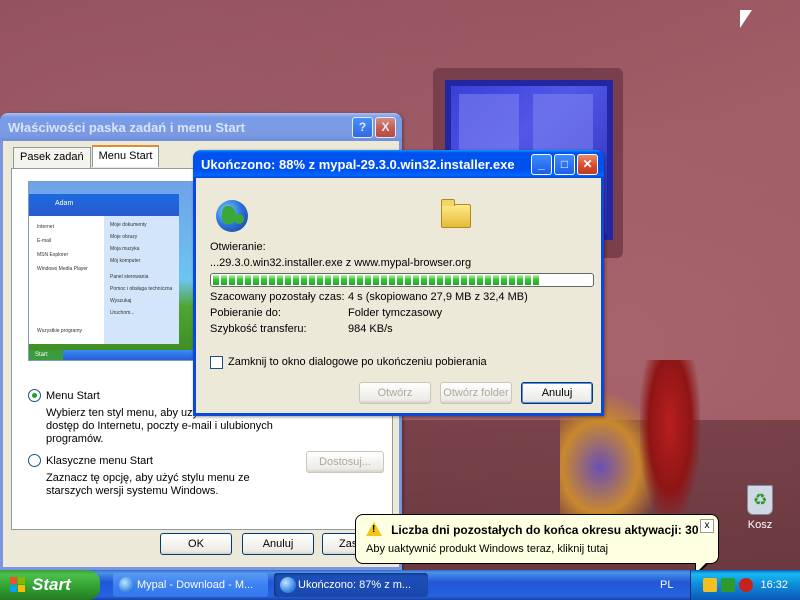 This screenshot has width=800, height=600. Describe the element at coordinates (541, 164) in the screenshot. I see `minimize-button: _` at that location.